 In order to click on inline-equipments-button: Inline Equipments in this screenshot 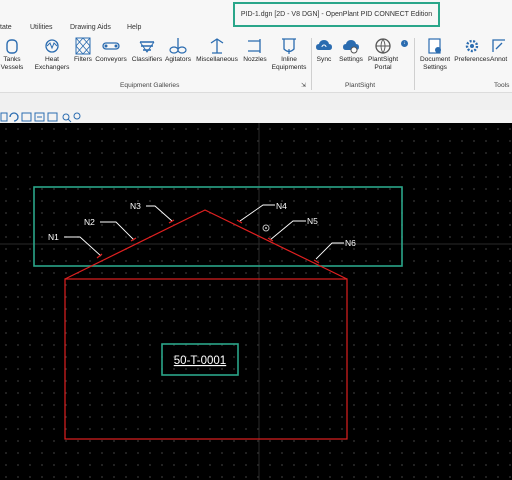, I will do `click(289, 54)`.